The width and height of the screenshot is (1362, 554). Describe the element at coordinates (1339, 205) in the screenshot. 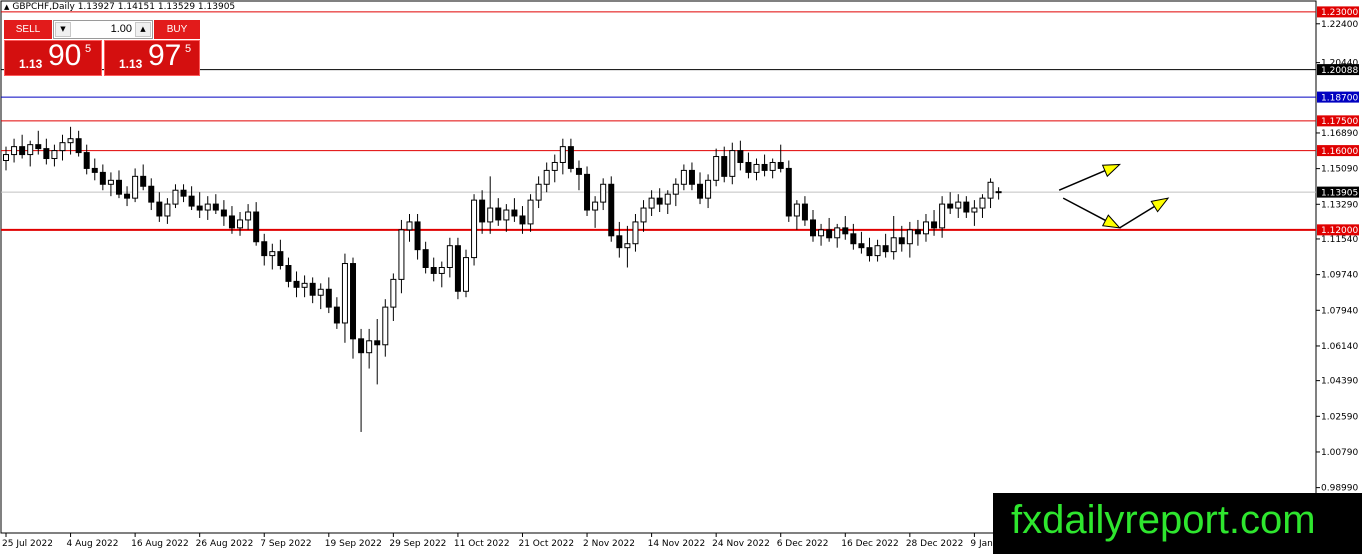

I see `y-tick-label: 1.13290` at that location.